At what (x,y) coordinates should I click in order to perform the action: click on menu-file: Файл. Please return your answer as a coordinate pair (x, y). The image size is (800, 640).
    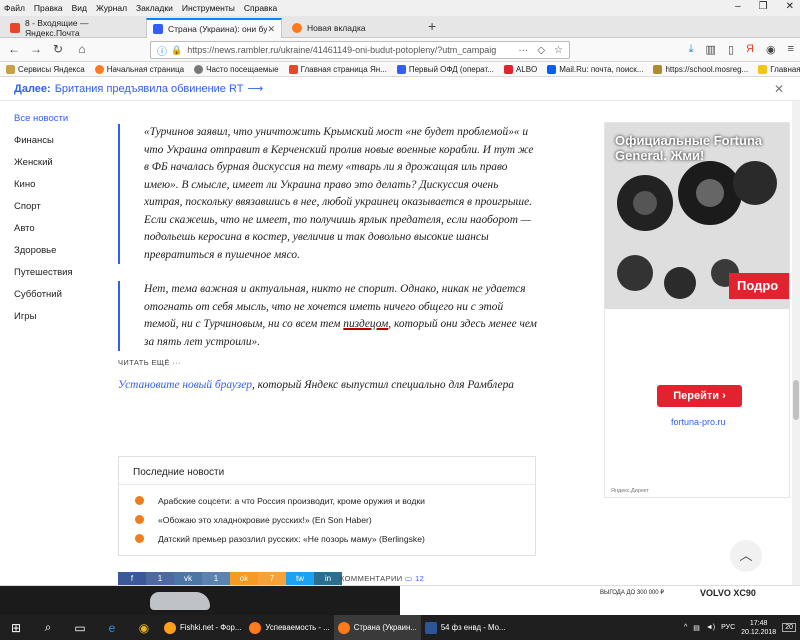
    Looking at the image, I should click on (14, 8).